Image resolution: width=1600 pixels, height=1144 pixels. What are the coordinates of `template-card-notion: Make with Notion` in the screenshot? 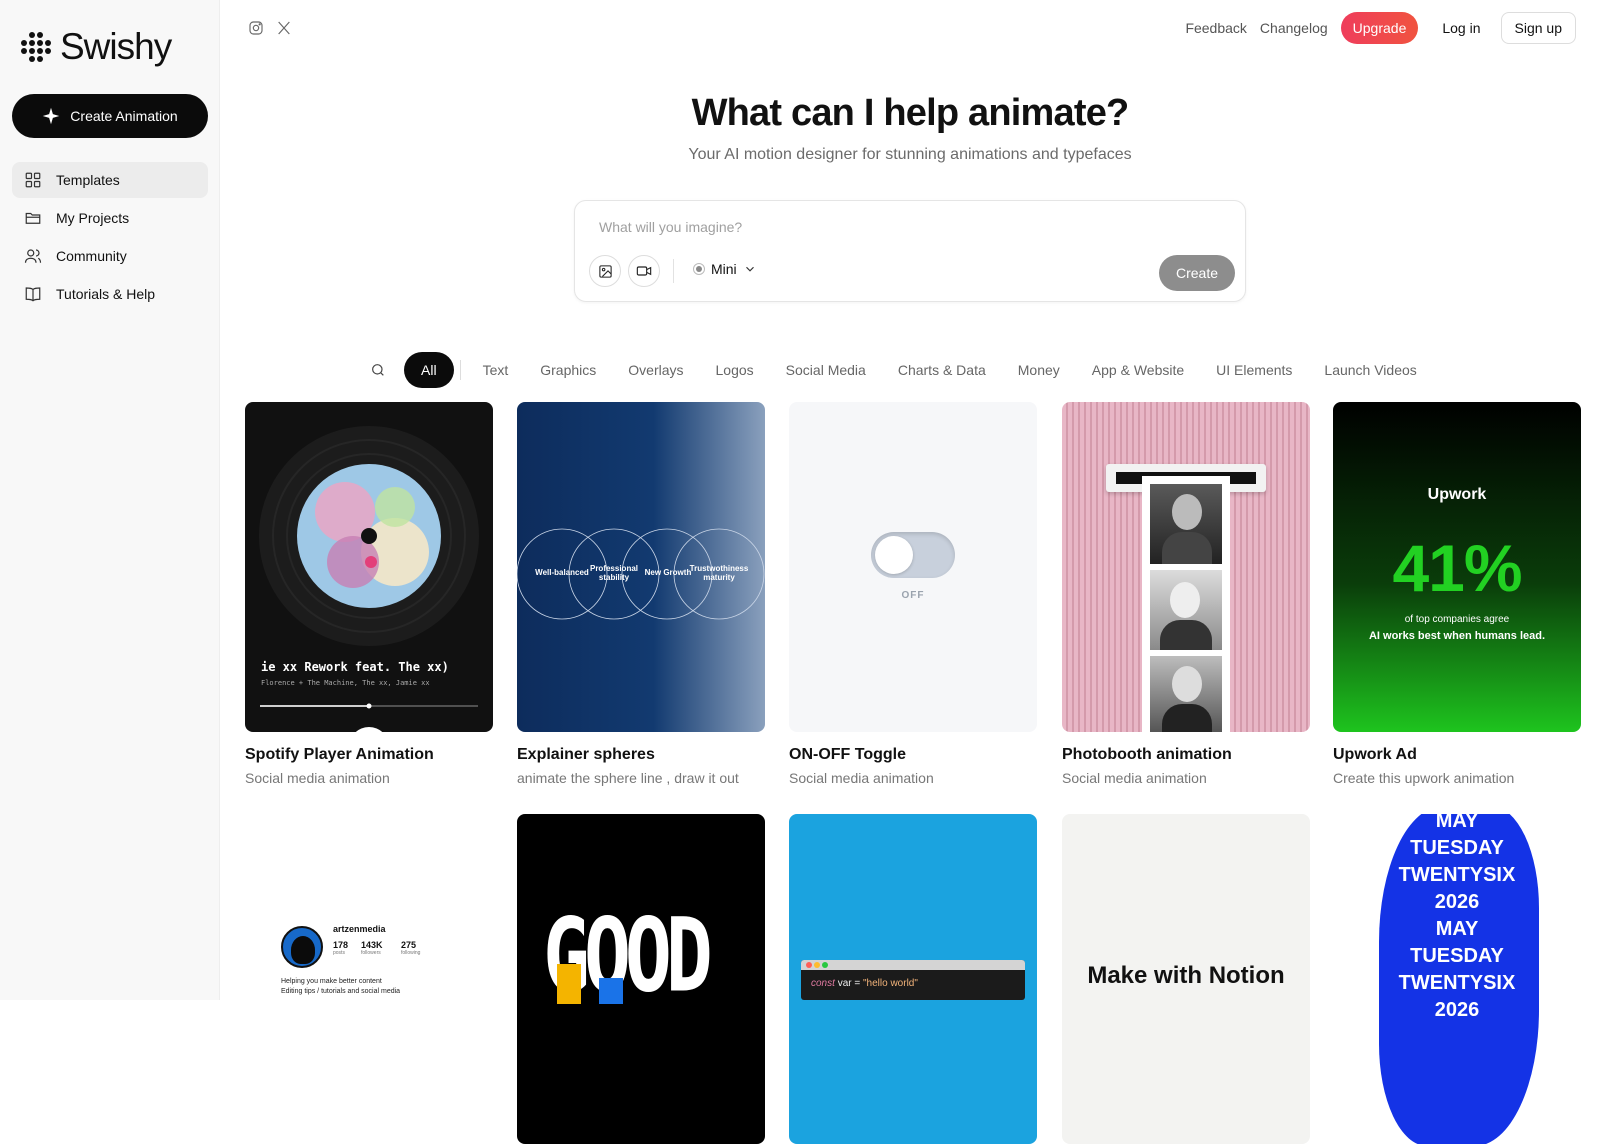 It's located at (1186, 979).